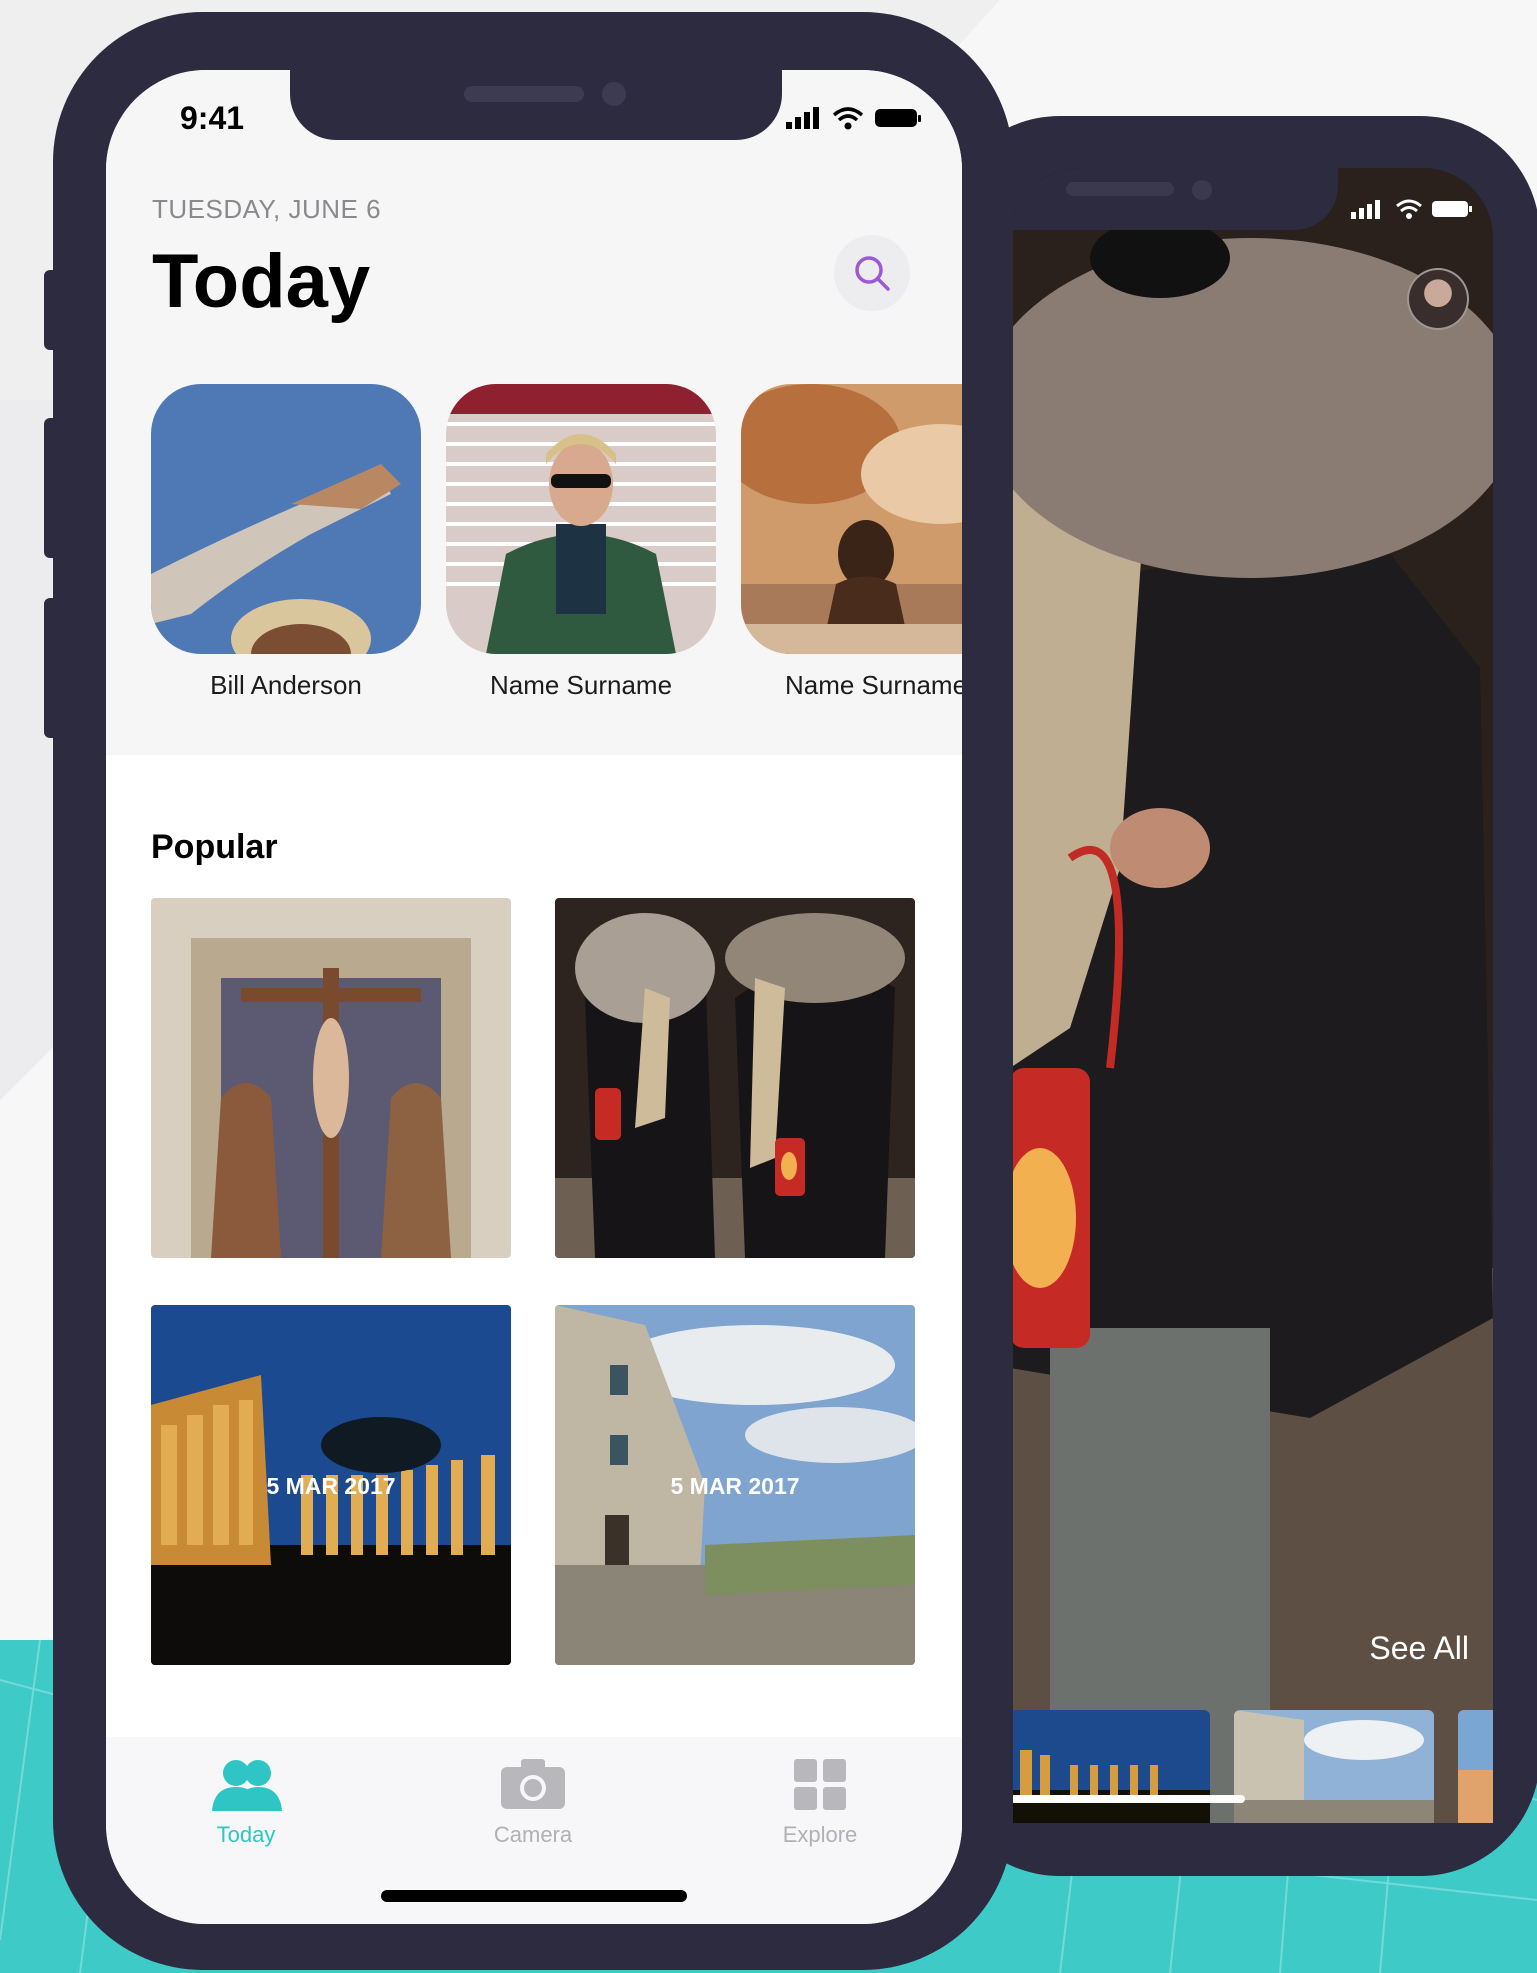  Describe the element at coordinates (820, 1834) in the screenshot. I see `tab-label: Explore` at that location.